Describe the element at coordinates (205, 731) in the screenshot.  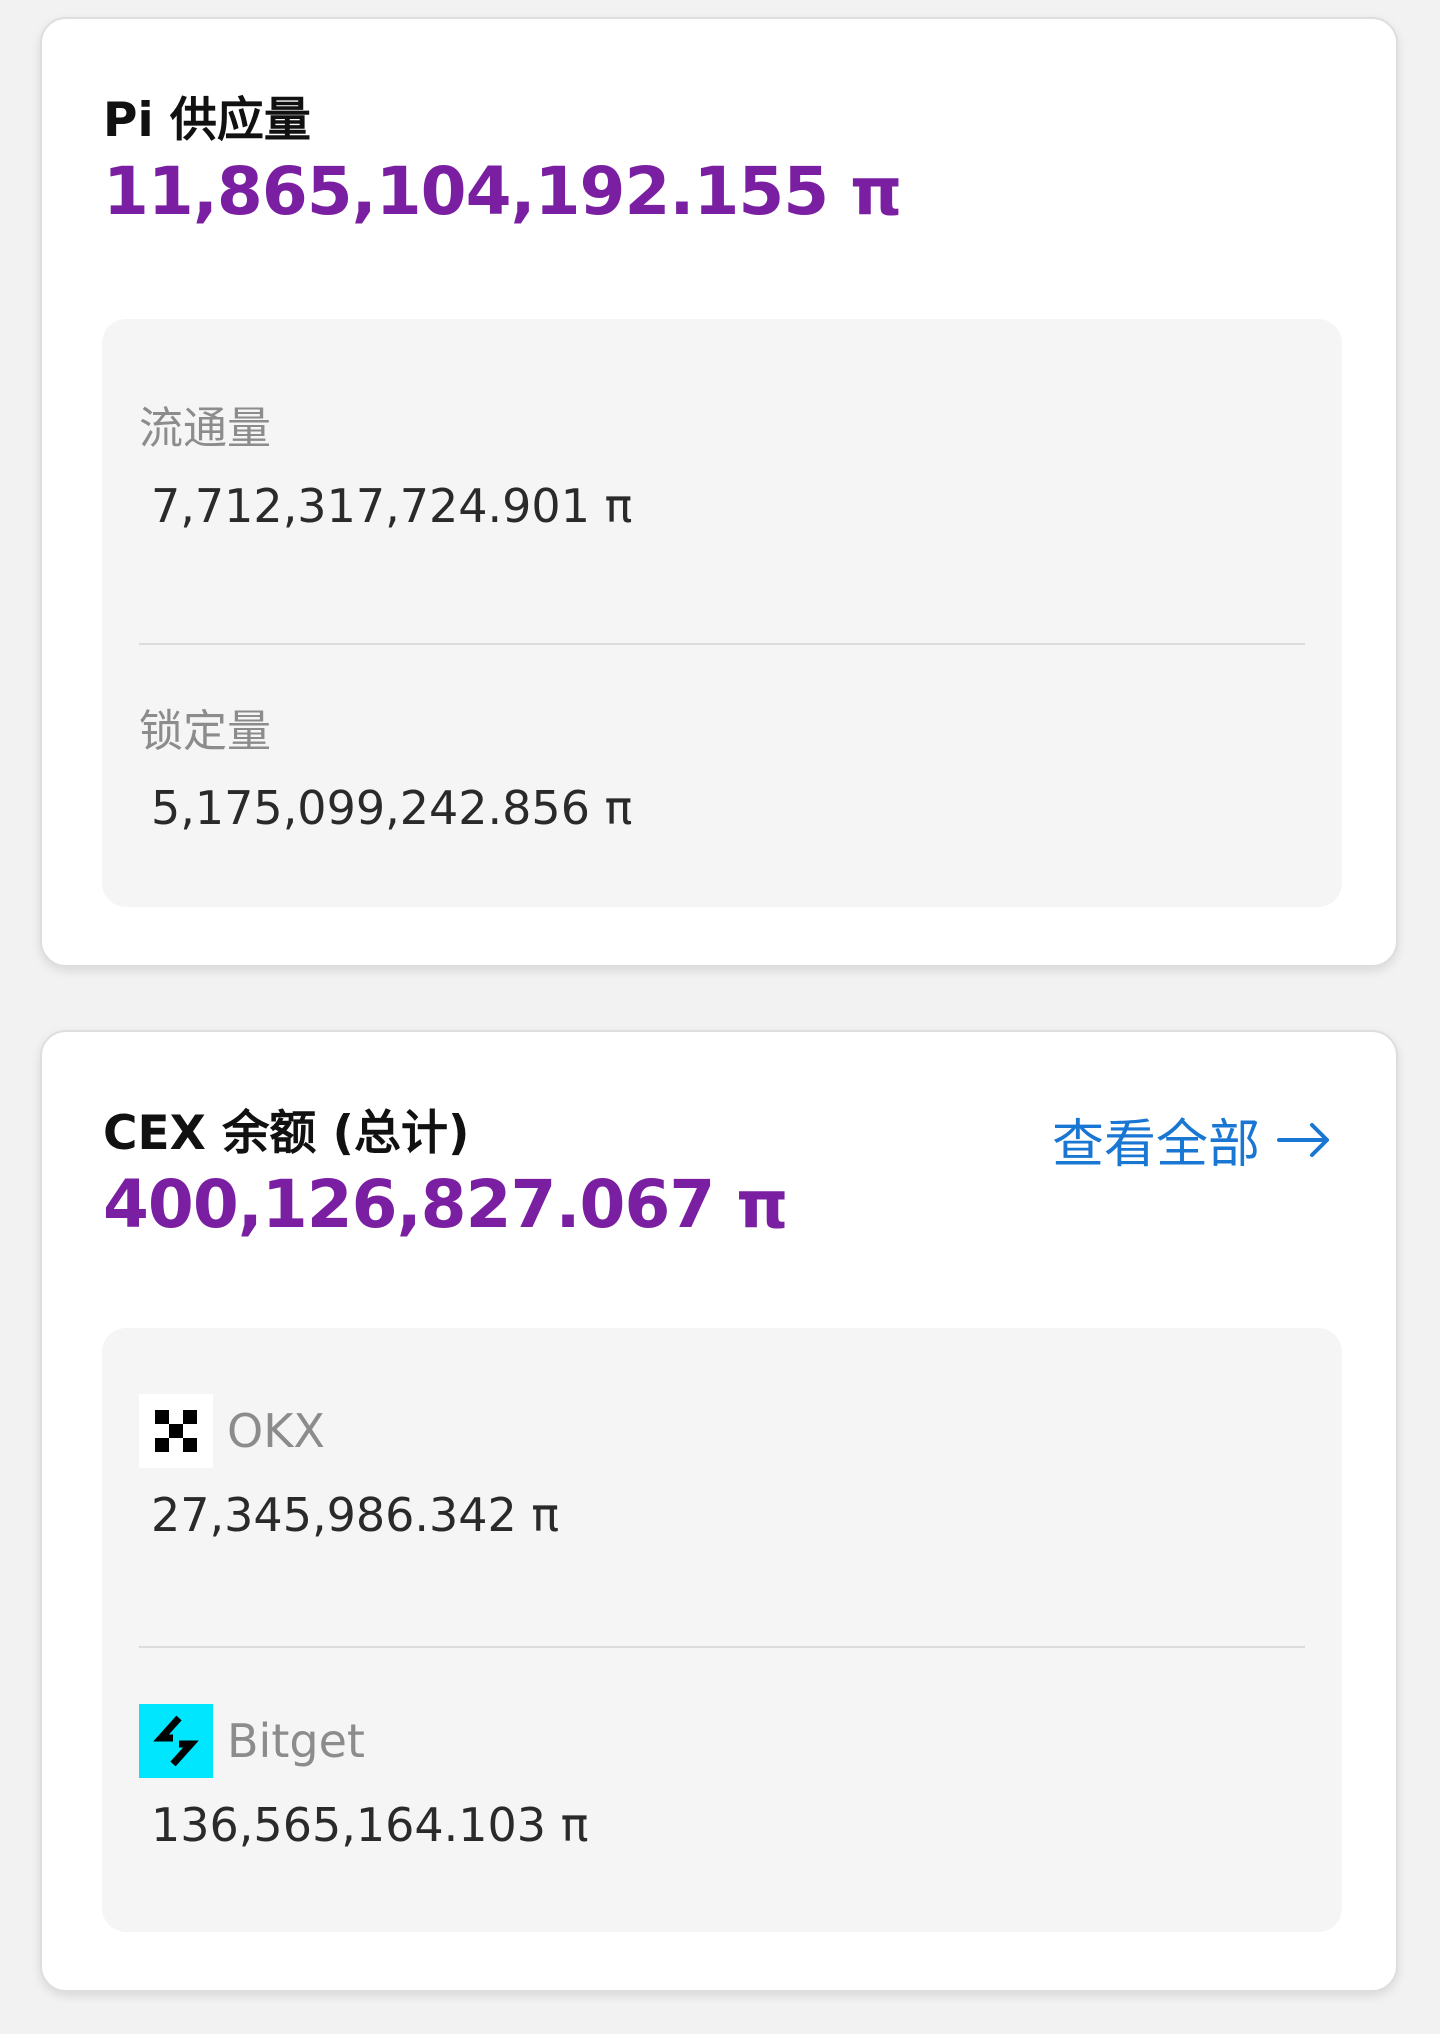
I see `locked-supply-label: 锁定量` at that location.